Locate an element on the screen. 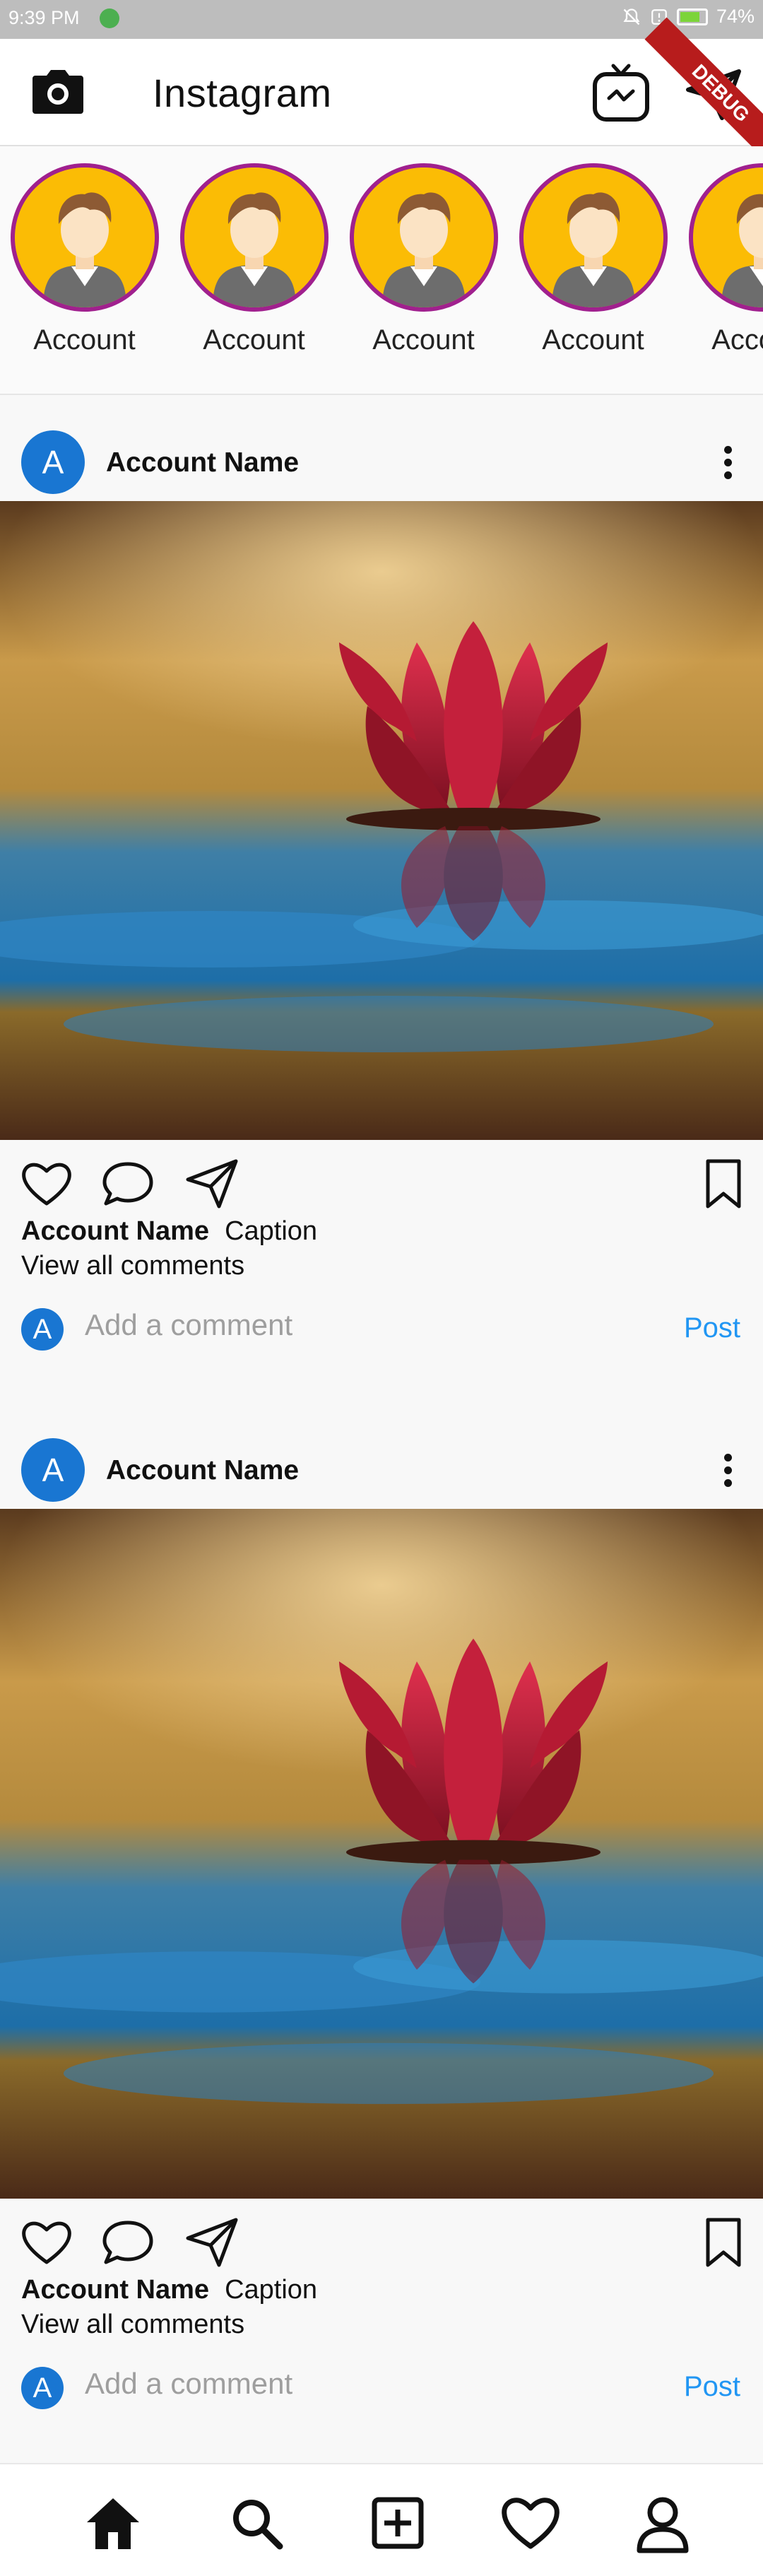 Image resolution: width=763 pixels, height=2576 pixels. stories-row: Account Account Account is located at coordinates (381, 270).